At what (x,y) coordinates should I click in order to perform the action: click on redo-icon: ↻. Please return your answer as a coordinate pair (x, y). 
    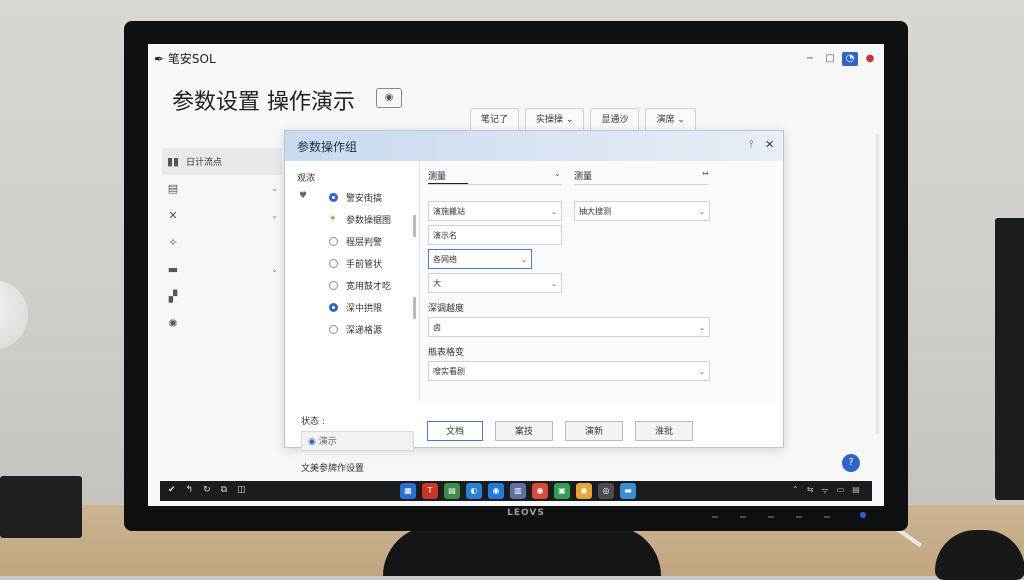
    Looking at the image, I should click on (207, 490).